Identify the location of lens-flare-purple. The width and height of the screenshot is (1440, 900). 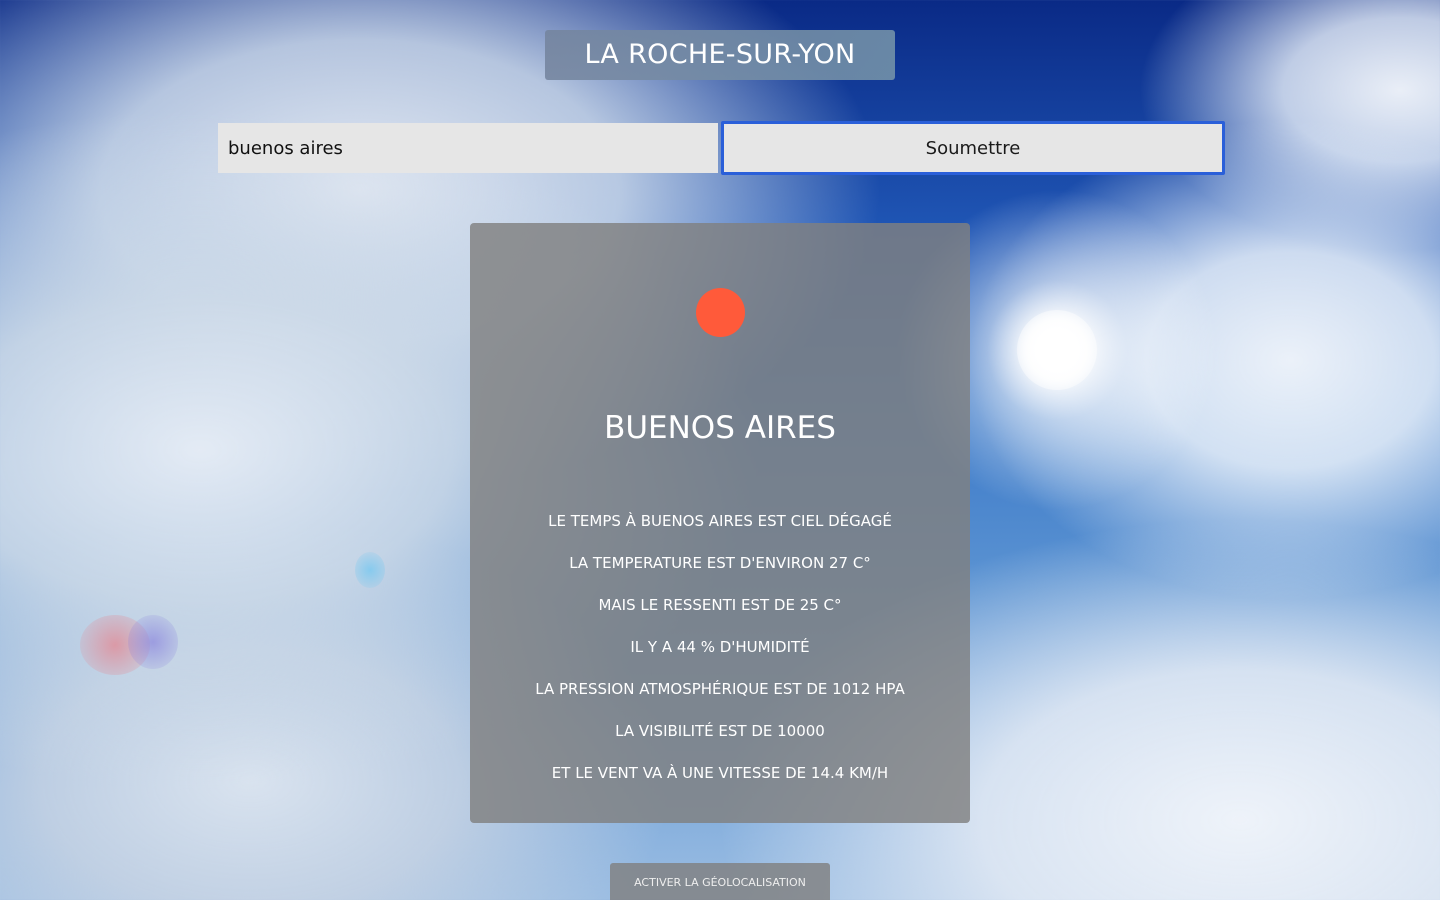
(153, 642).